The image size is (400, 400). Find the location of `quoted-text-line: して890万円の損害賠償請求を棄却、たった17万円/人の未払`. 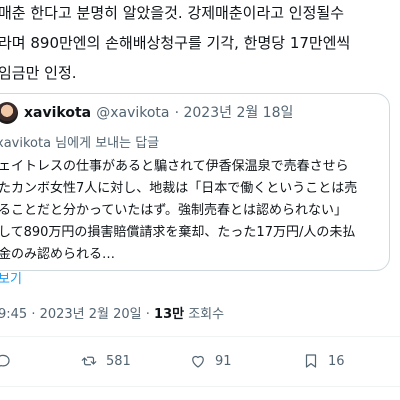

quoted-text-line: して890万円の損害賠償請求を棄却、たった17万円/人の未払 is located at coordinates (178, 232).